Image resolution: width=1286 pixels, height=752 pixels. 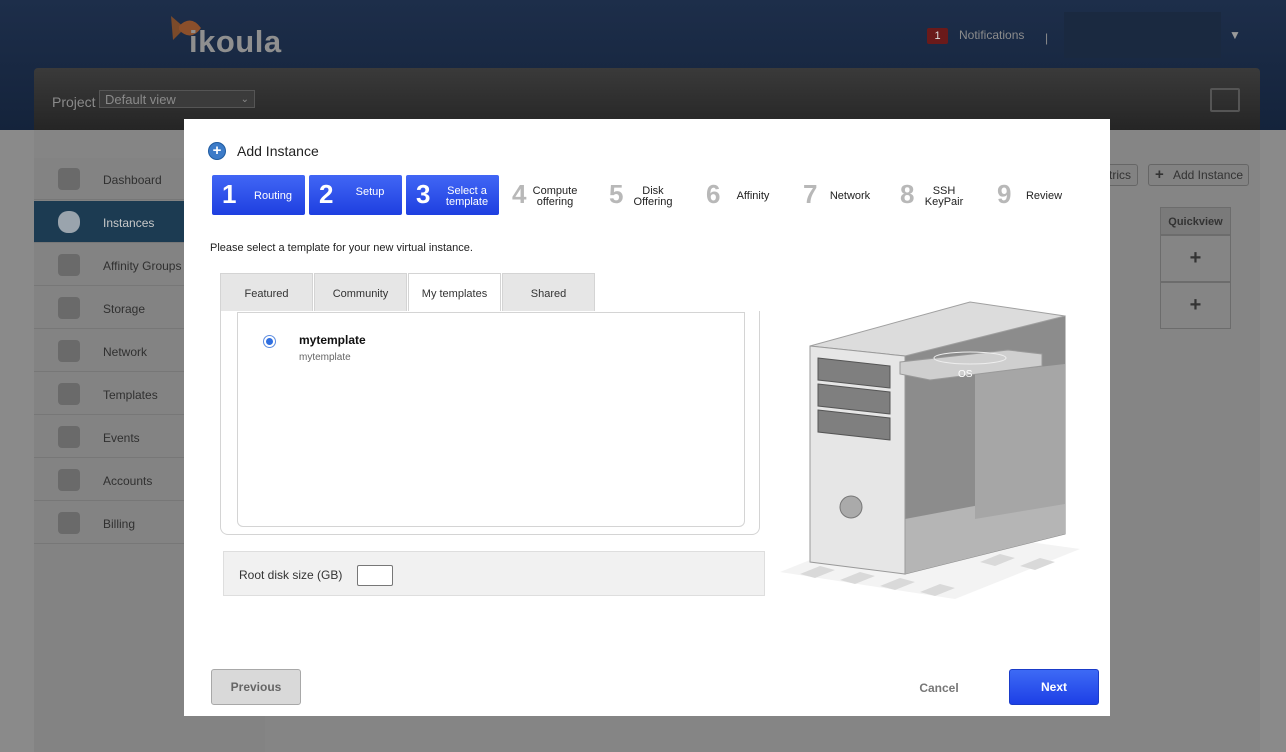 I want to click on billing-icon, so click(x=69, y=523).